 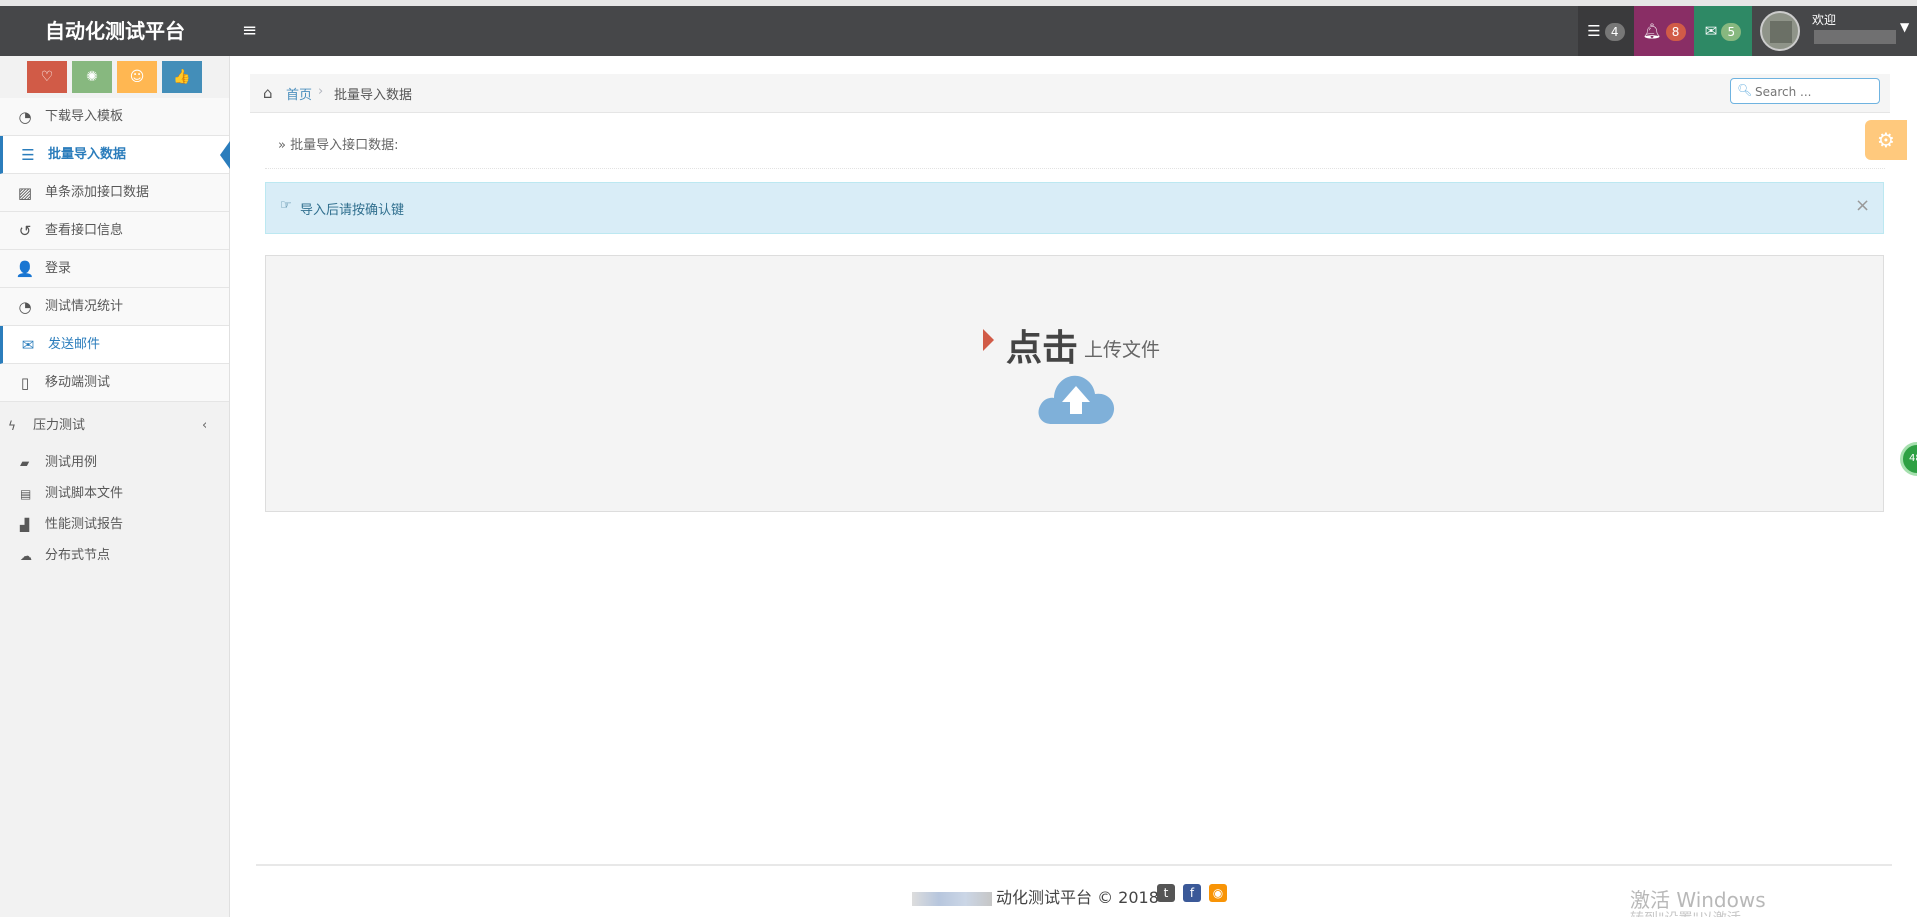 What do you see at coordinates (1652, 31) in the screenshot?
I see `bell-icon: 🔔︎` at bounding box center [1652, 31].